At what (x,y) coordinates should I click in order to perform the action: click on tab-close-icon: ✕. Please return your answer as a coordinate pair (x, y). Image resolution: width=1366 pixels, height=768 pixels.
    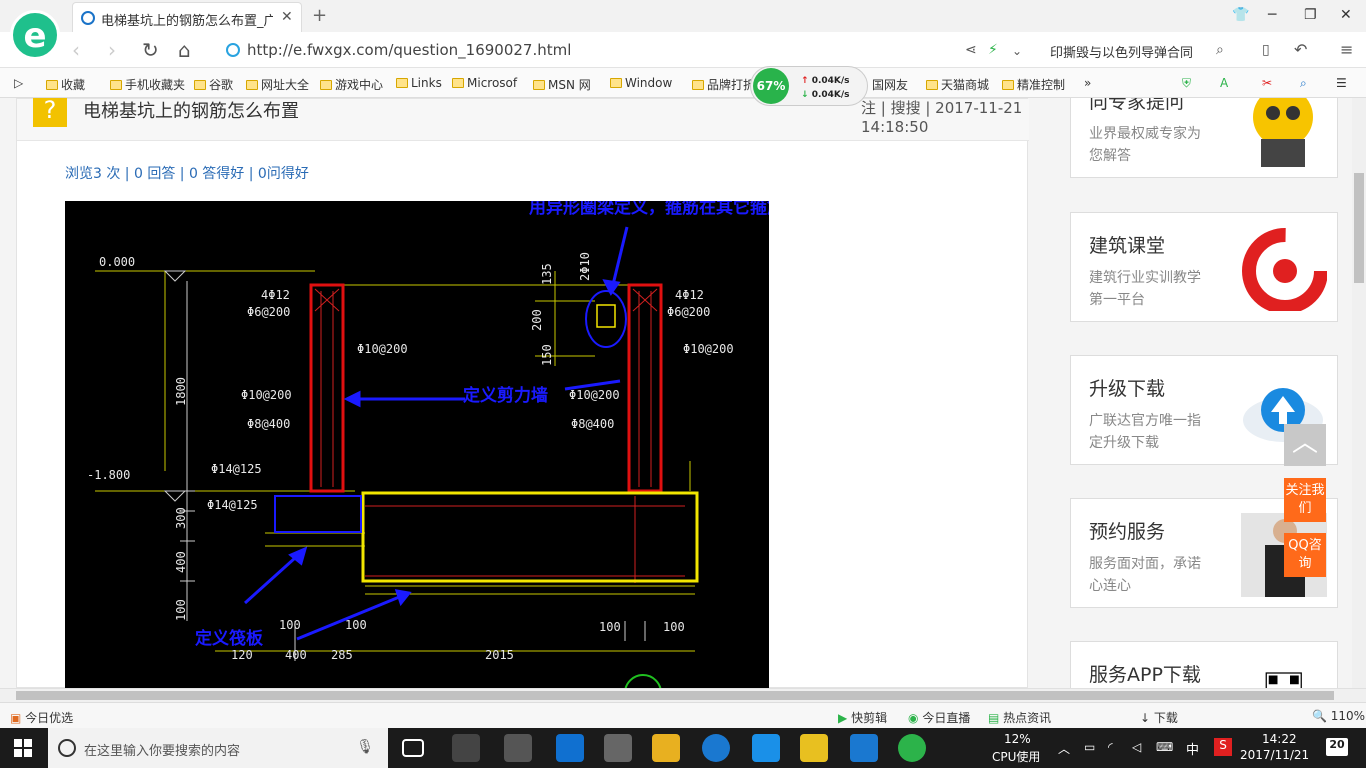
    Looking at the image, I should click on (287, 17).